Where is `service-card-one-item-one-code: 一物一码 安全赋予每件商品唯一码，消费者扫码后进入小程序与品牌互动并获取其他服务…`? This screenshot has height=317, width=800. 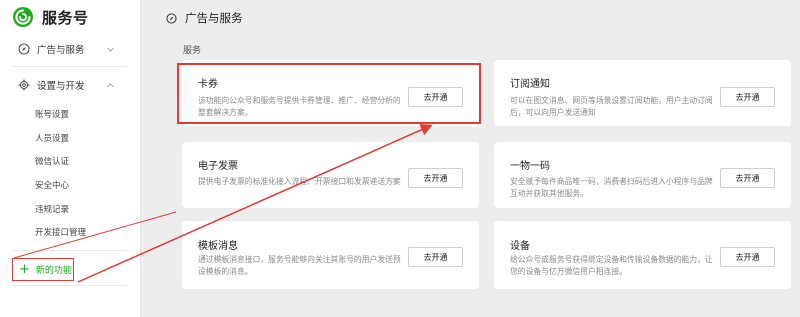
service-card-one-item-one-code: 一物一码 安全赋予每件商品唯一码，消费者扫码后进入小程序与品牌互动并获取其他服务… is located at coordinates (642, 175).